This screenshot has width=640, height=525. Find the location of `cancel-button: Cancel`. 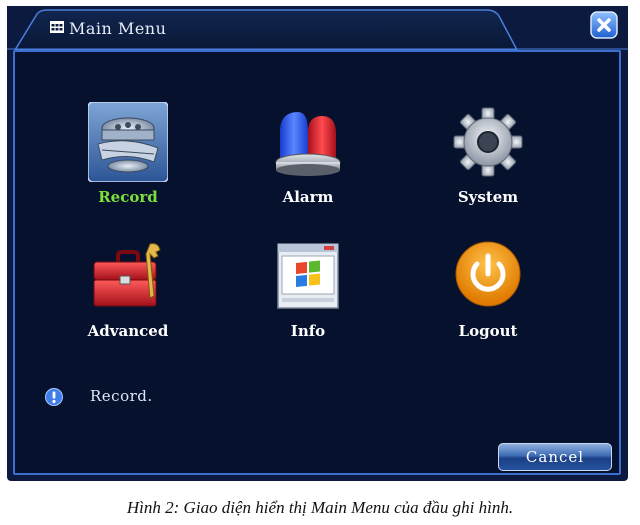

cancel-button: Cancel is located at coordinates (555, 457).